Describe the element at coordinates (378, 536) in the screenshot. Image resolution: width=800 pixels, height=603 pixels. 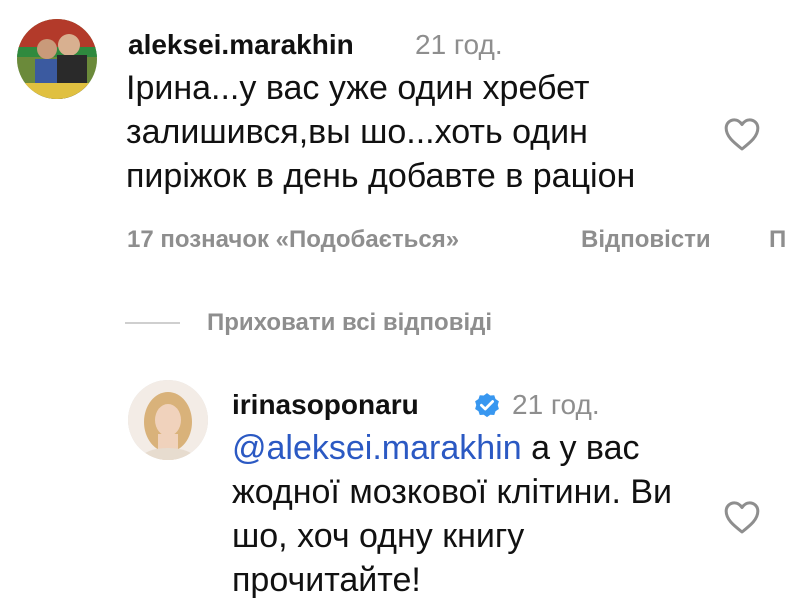
I see `reply-line: шо, хоч одну книгу` at that location.